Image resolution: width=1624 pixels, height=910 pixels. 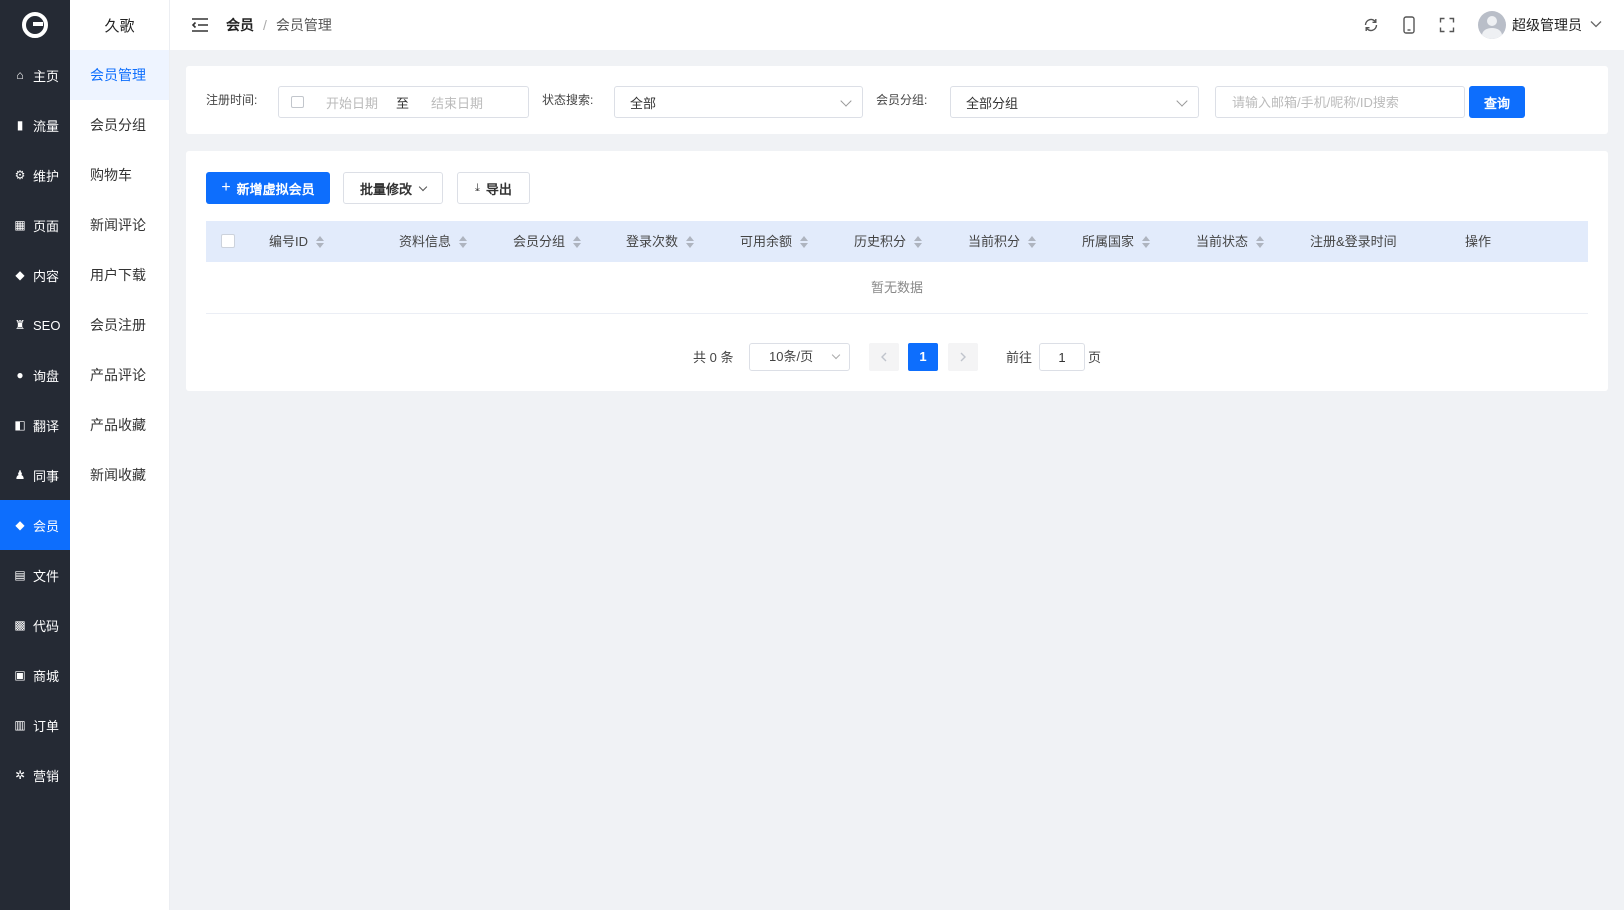 I want to click on nav-item-11: ▩ 代码, so click(x=35, y=625).